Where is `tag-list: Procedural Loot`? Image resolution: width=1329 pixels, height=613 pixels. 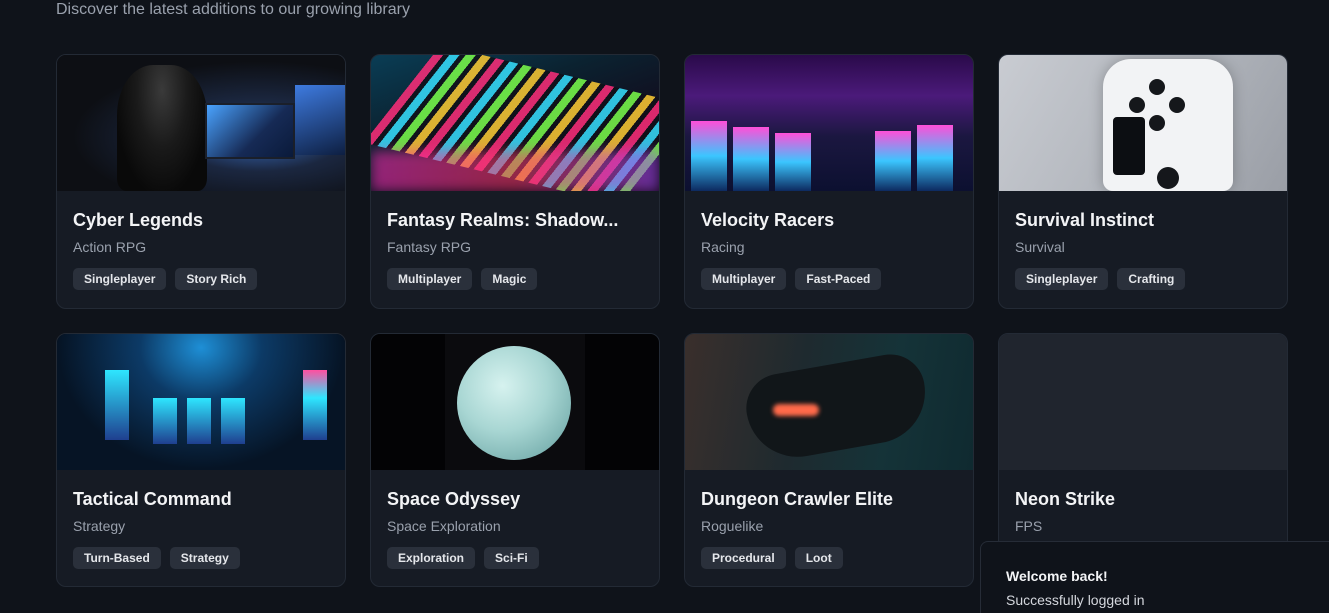 tag-list: Procedural Loot is located at coordinates (829, 558).